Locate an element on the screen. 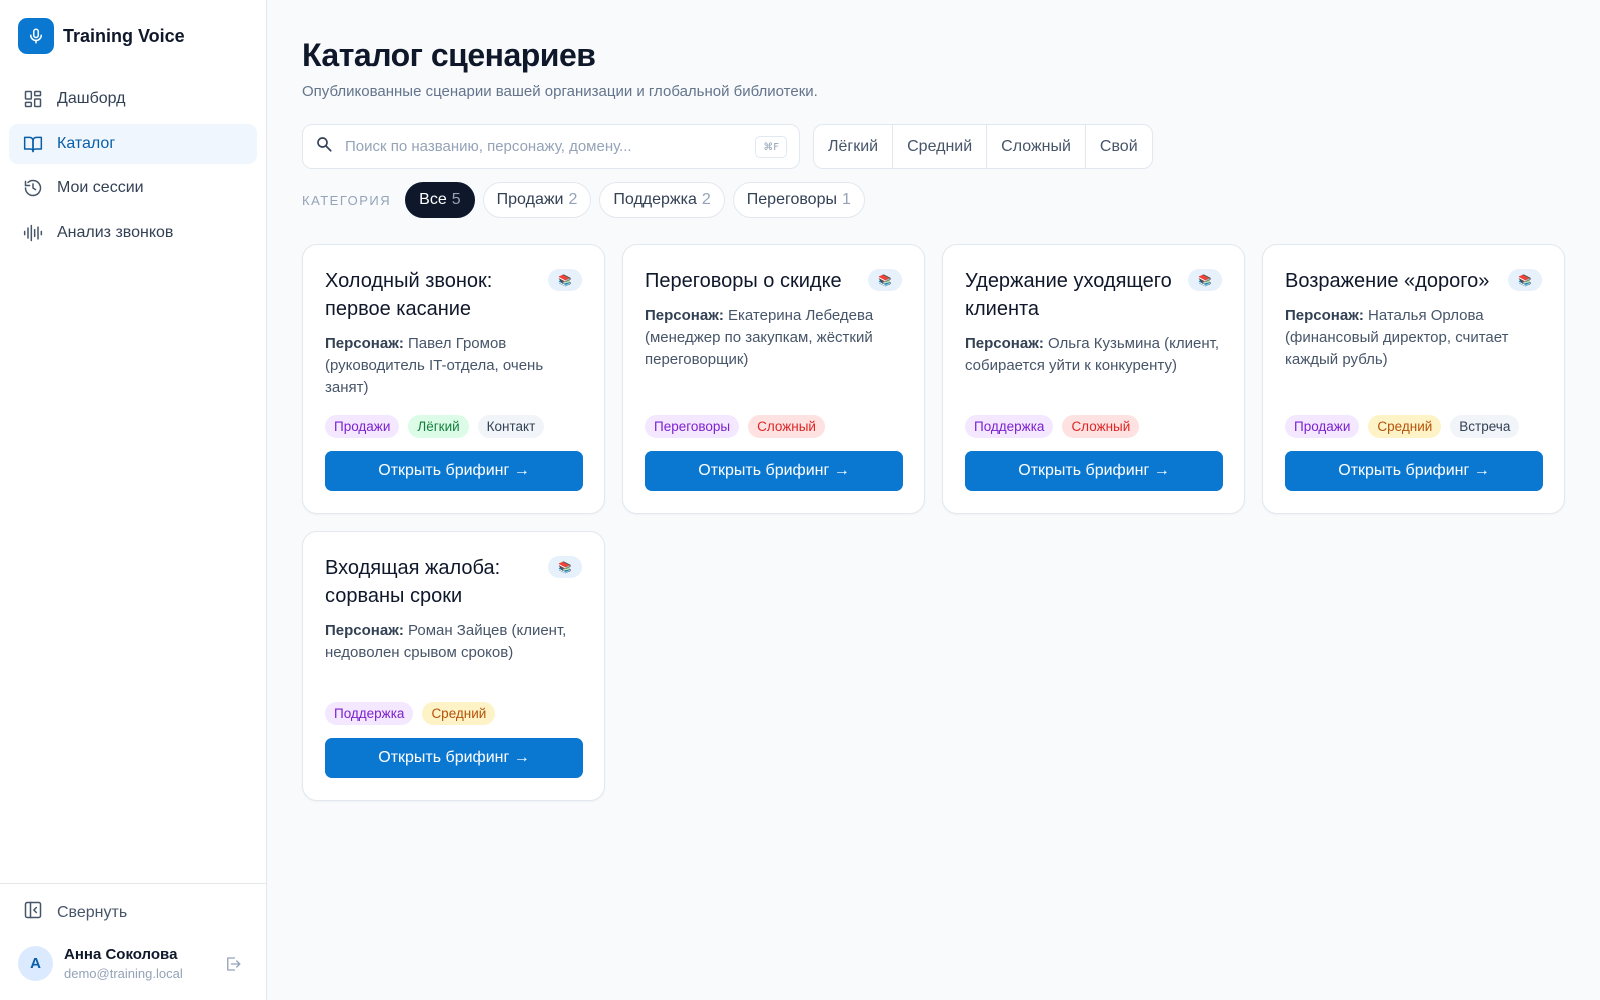 Image resolution: width=1600 pixels, height=1000 pixels. sidebar-collapse-icon is located at coordinates (33, 912).